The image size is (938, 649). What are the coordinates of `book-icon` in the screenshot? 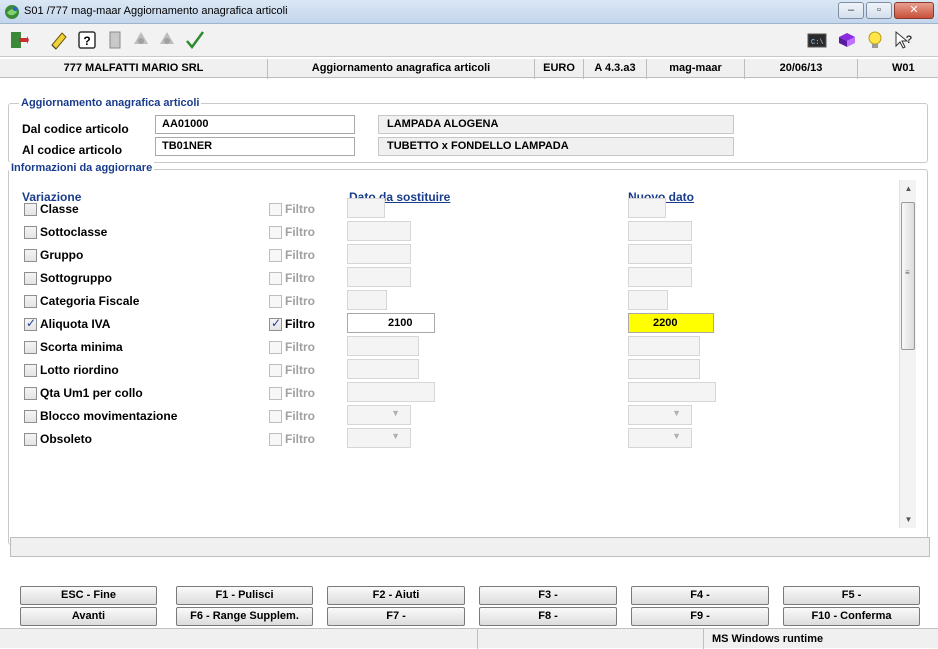 It's located at (847, 40).